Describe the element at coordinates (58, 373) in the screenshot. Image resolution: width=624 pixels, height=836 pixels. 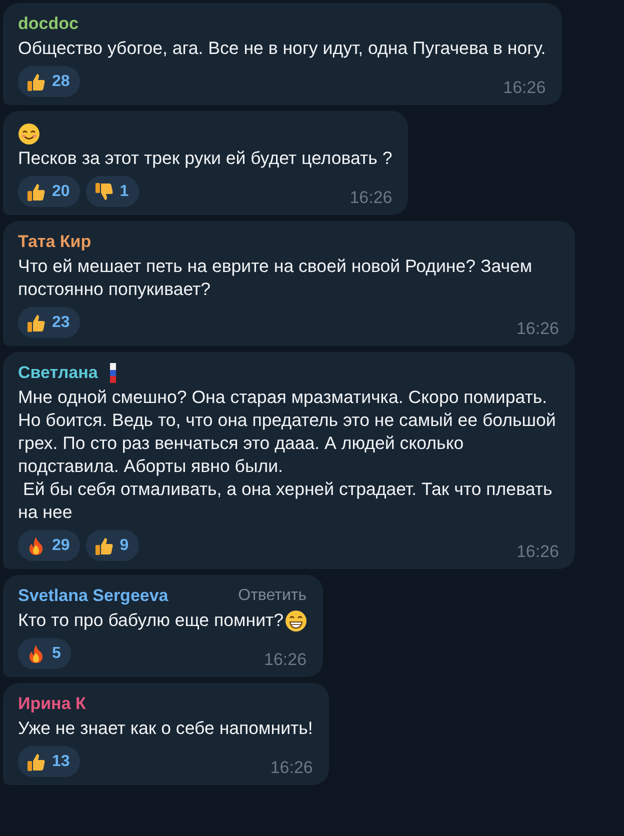
I see `author-name: Светлана` at that location.